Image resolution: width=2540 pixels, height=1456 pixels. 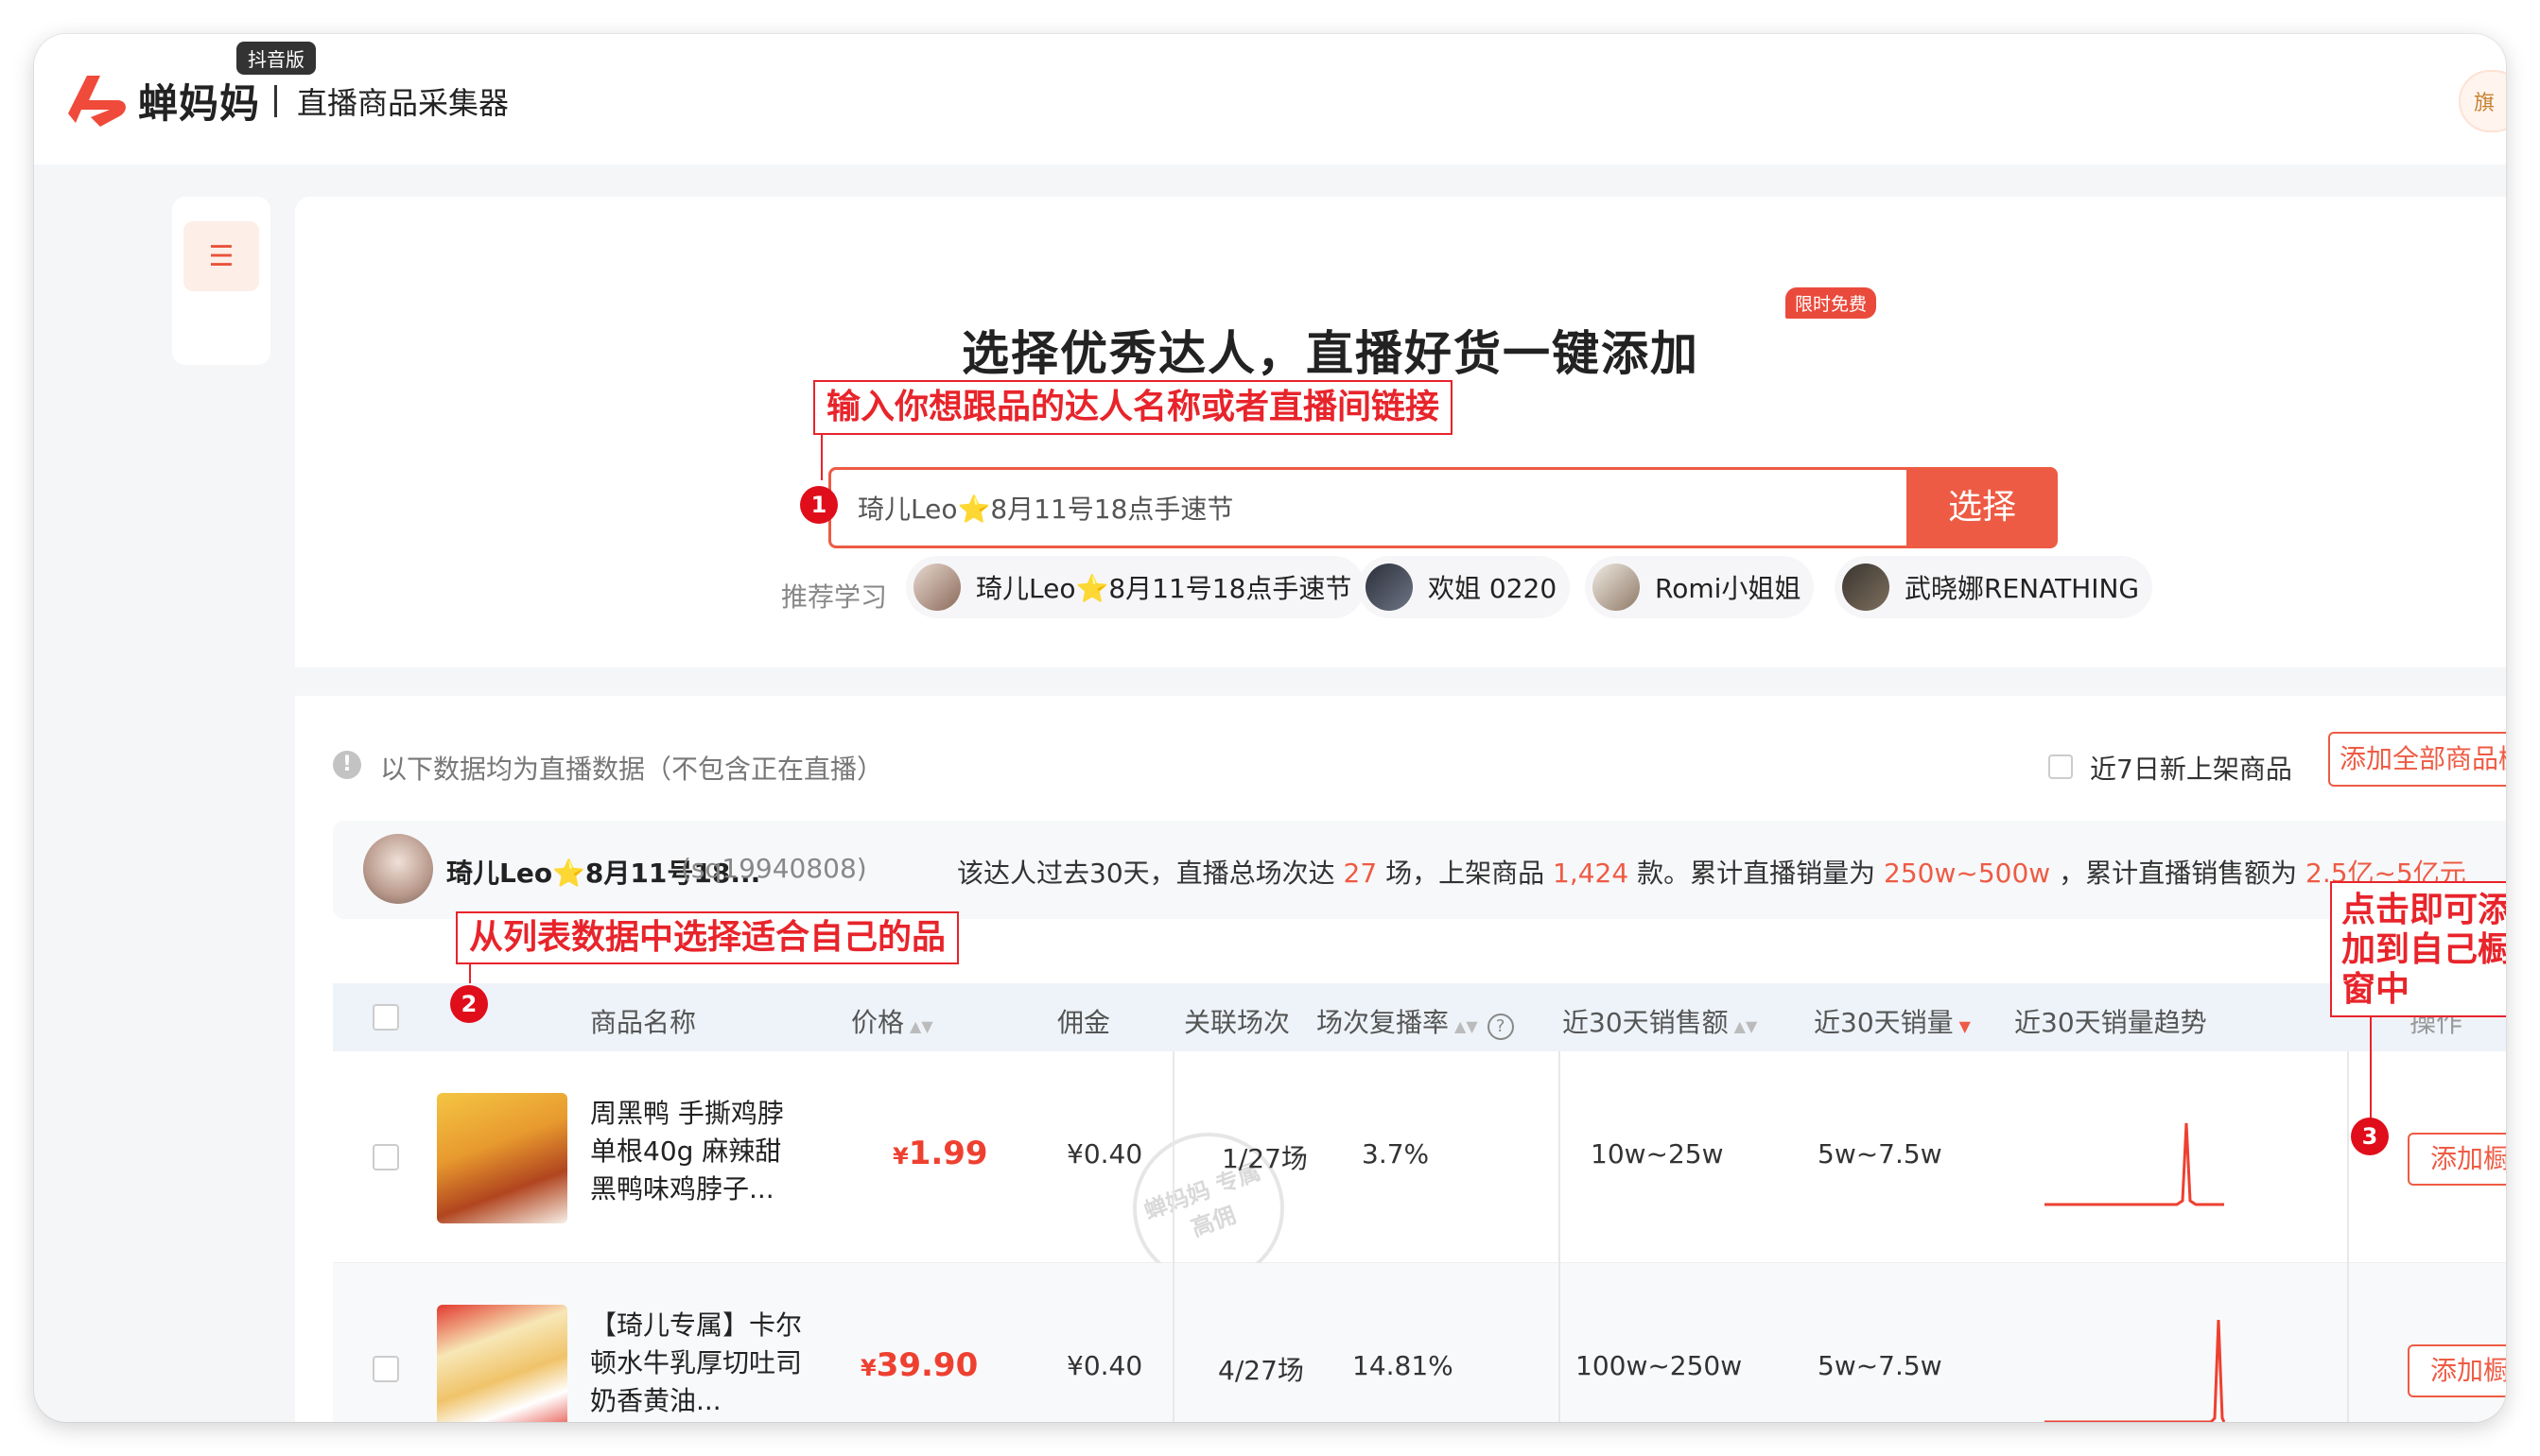 I want to click on recommend-chip: 琦儿Leo⭐8月11号18点手速节, so click(x=1136, y=587).